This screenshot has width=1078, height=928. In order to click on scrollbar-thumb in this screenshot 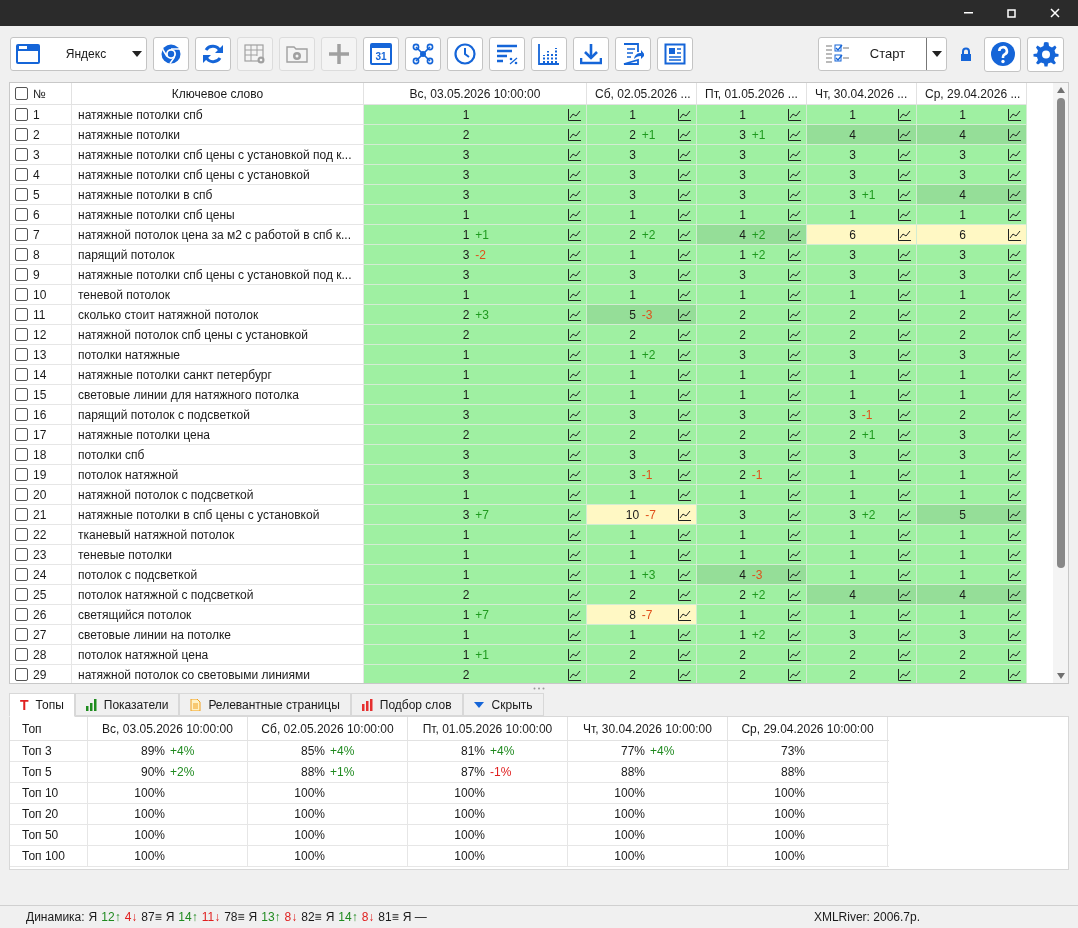, I will do `click(1060, 333)`.